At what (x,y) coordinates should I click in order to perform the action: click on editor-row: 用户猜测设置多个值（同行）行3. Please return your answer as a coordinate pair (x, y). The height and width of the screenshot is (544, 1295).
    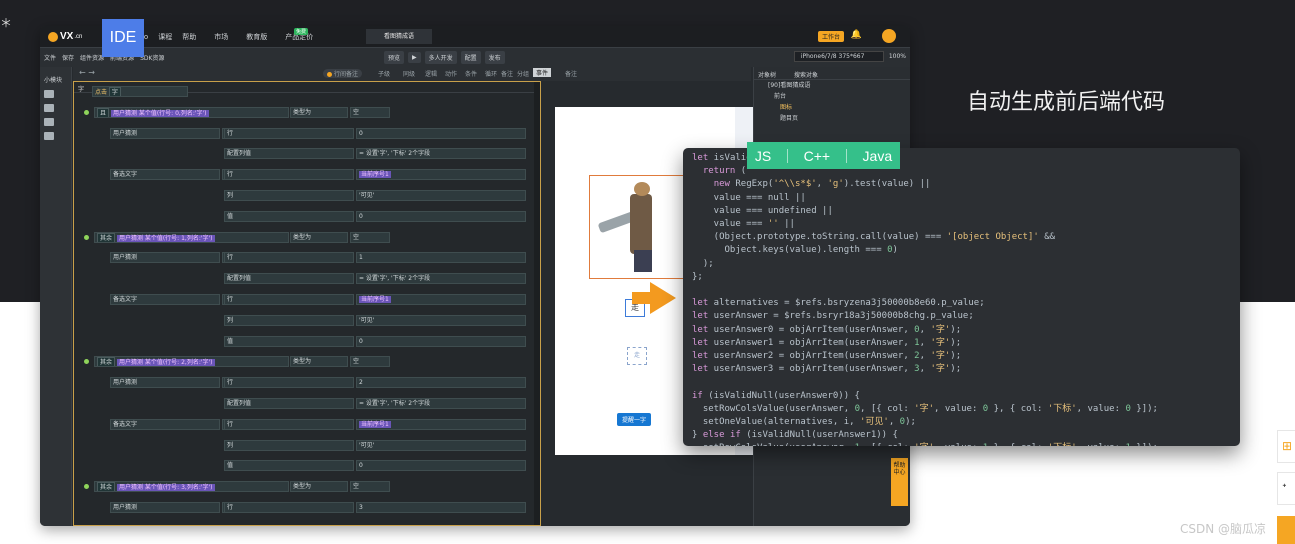
    Looking at the image, I should click on (304, 510).